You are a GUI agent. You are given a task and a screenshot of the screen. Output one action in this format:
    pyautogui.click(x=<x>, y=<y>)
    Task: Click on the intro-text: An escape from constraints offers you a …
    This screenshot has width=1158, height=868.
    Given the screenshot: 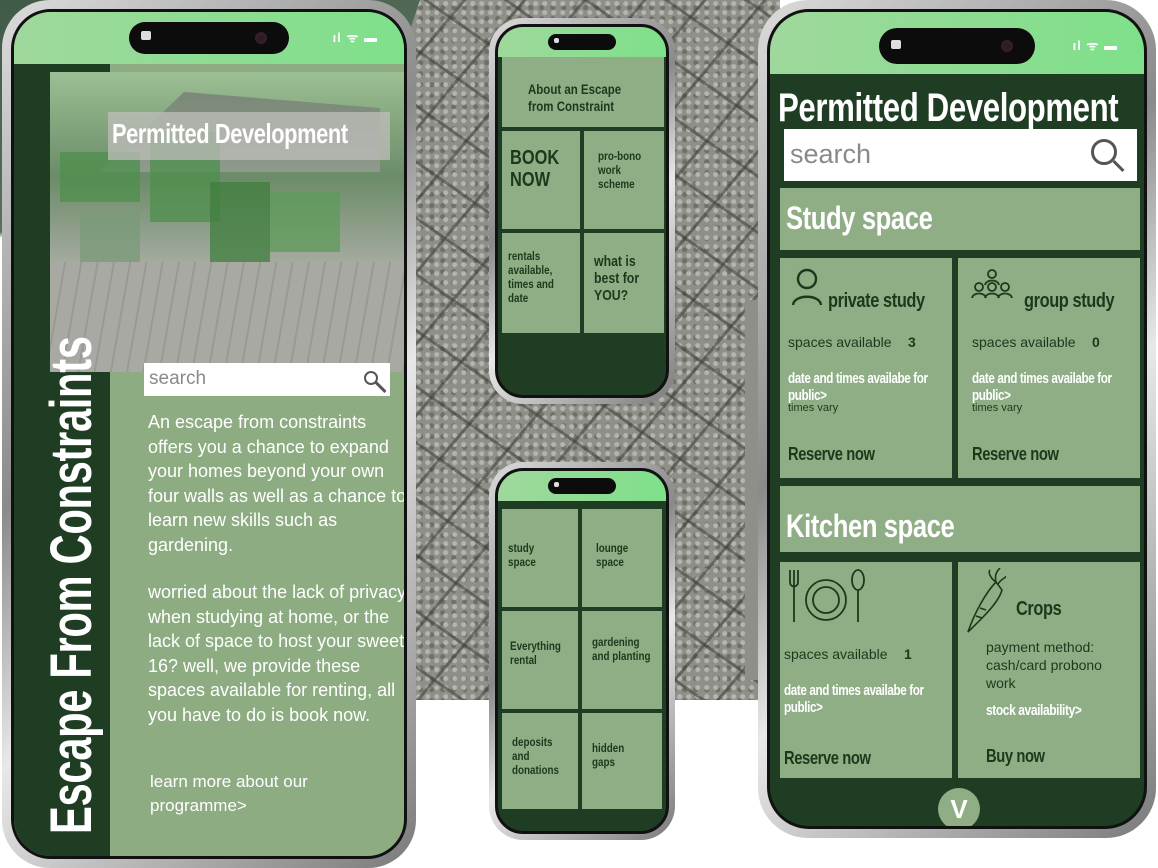 What is the action you would take?
    pyautogui.click(x=277, y=580)
    